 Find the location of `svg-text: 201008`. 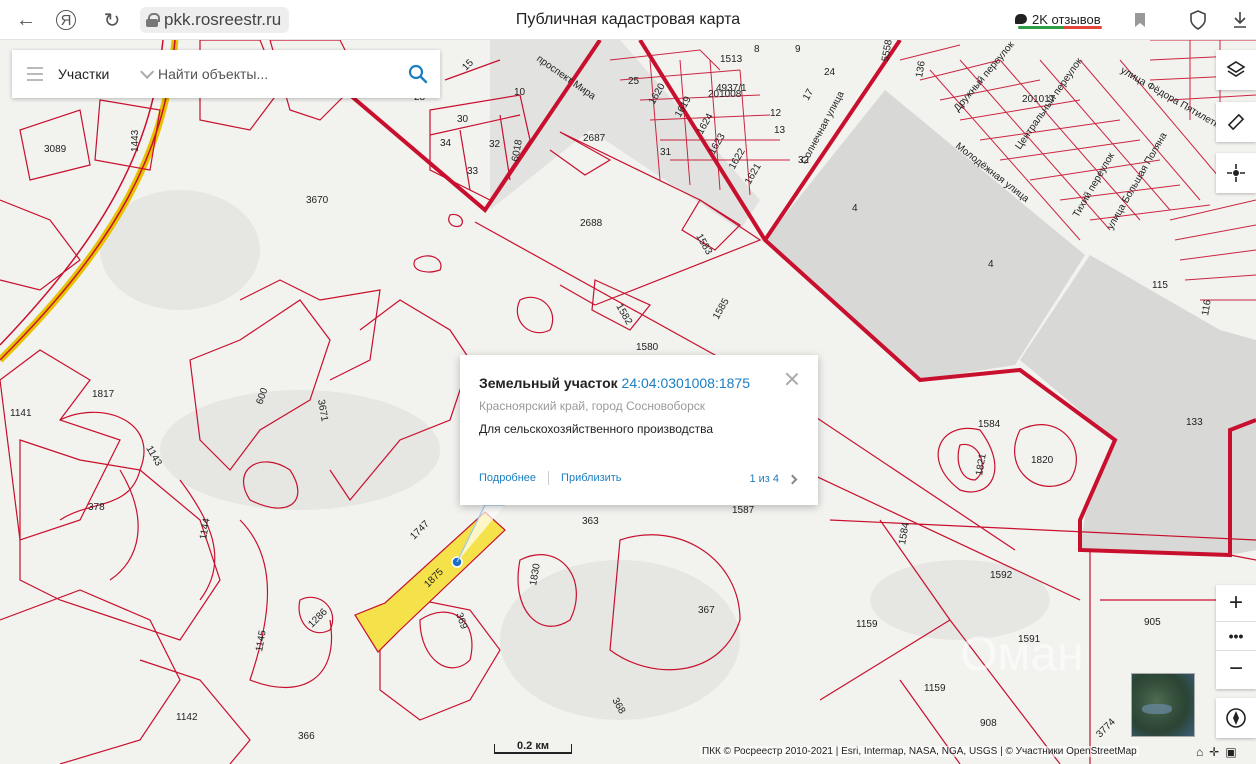

svg-text: 201008 is located at coordinates (725, 94).